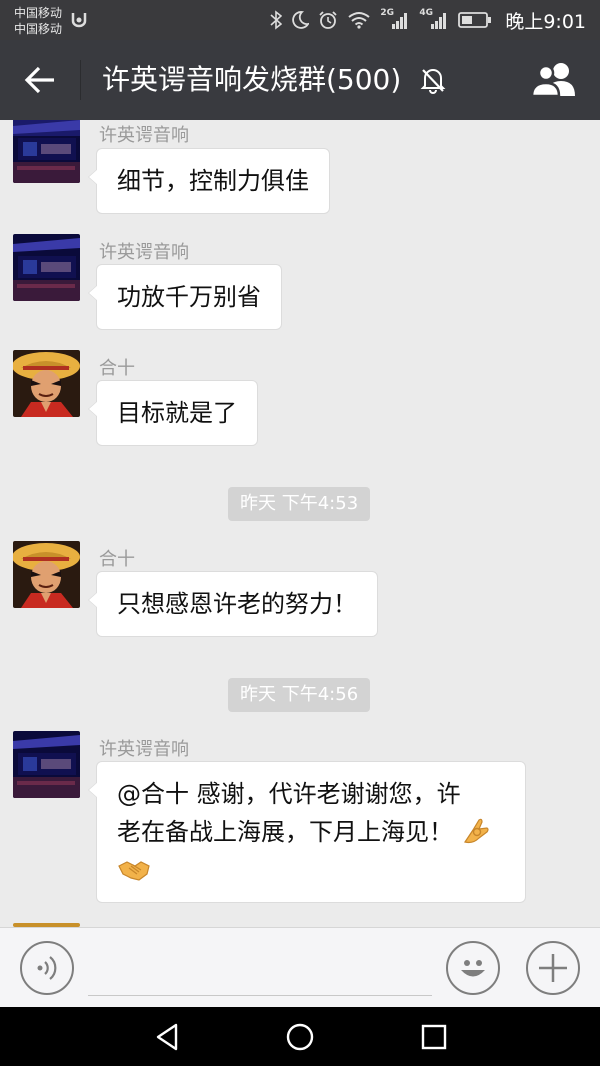 The image size is (600, 1066). Describe the element at coordinates (237, 604) in the screenshot. I see `message-text: 只想感恩许老的努力！` at that location.